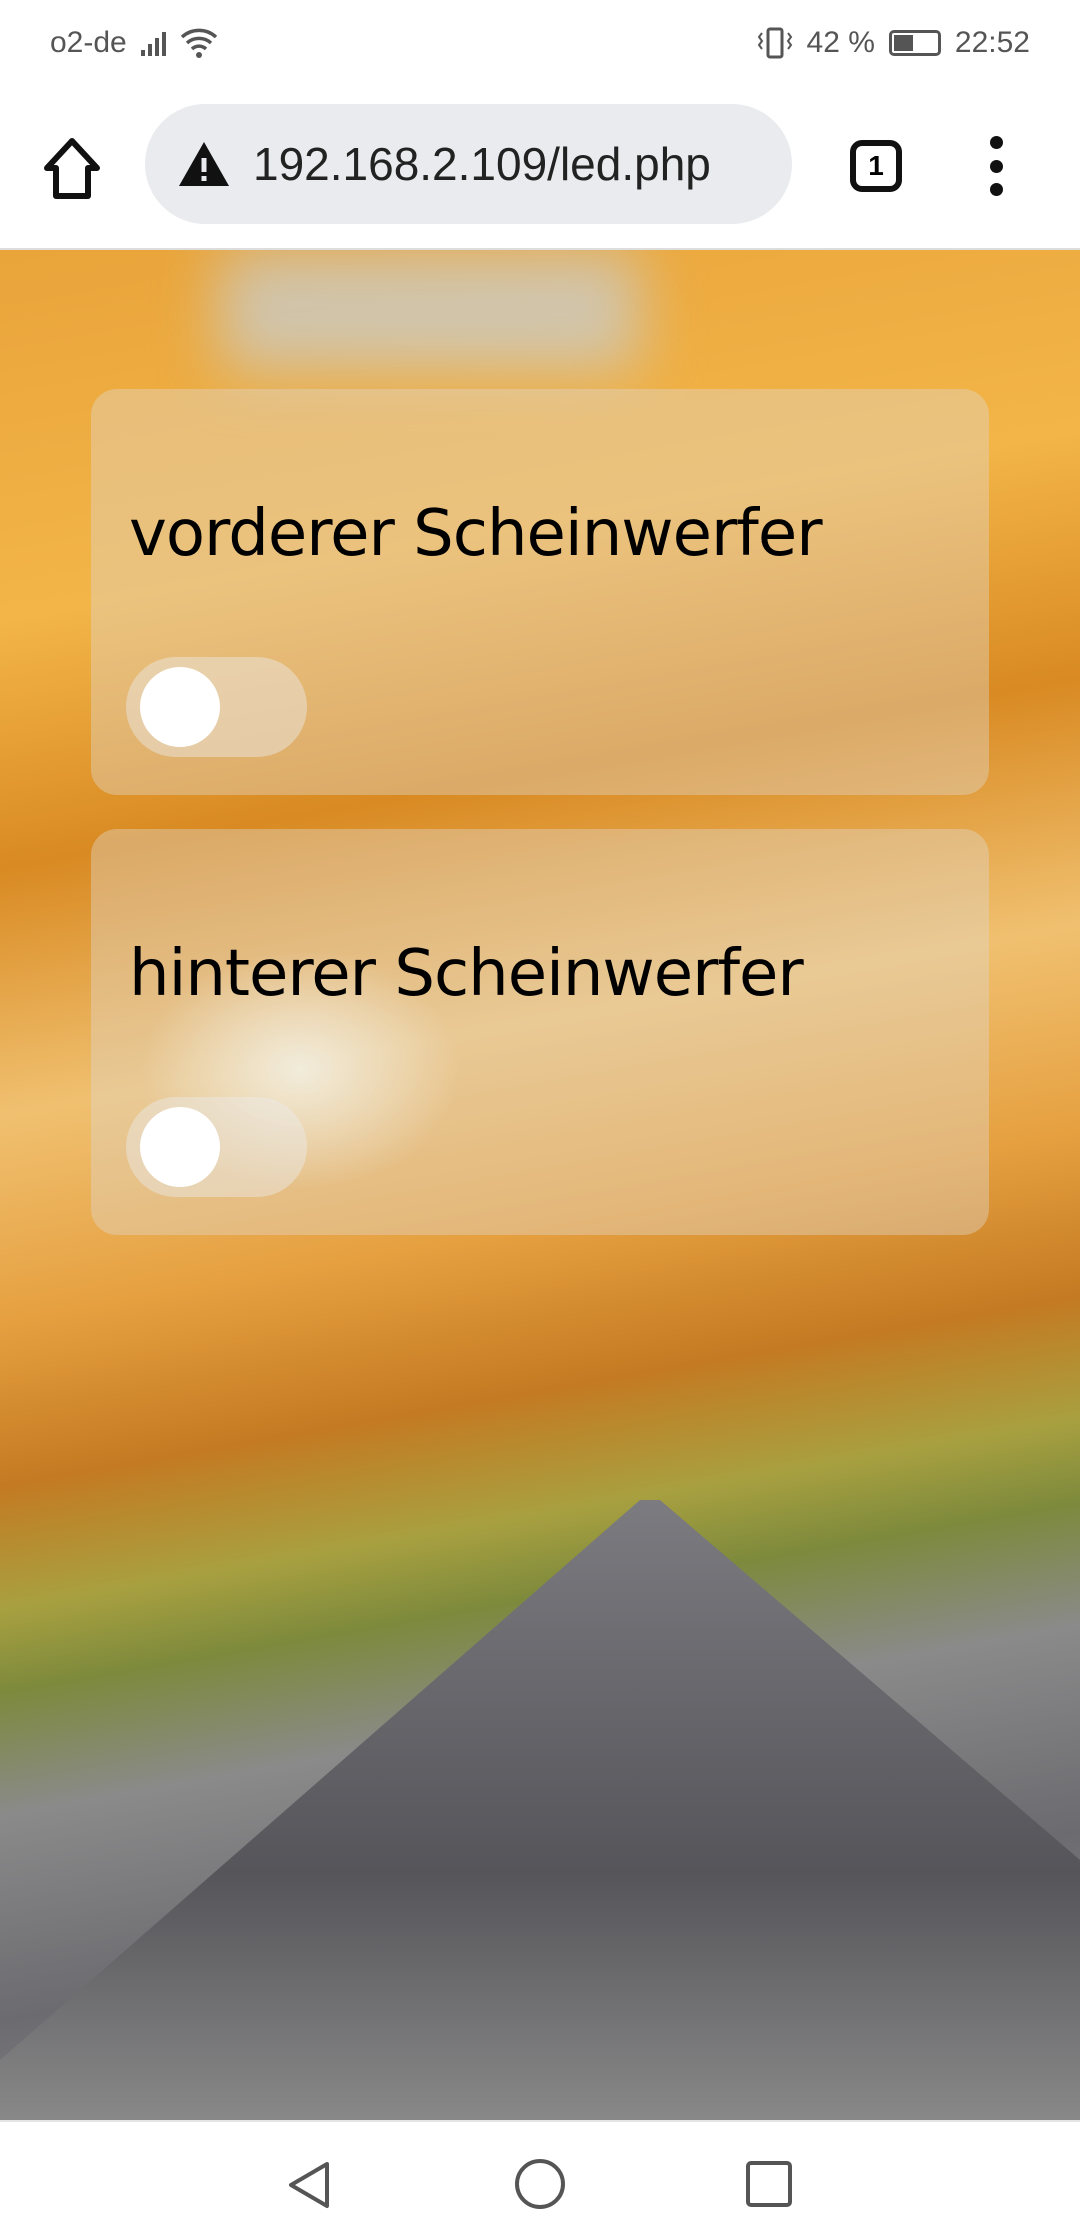  I want to click on navigation-bar, so click(540, 2180).